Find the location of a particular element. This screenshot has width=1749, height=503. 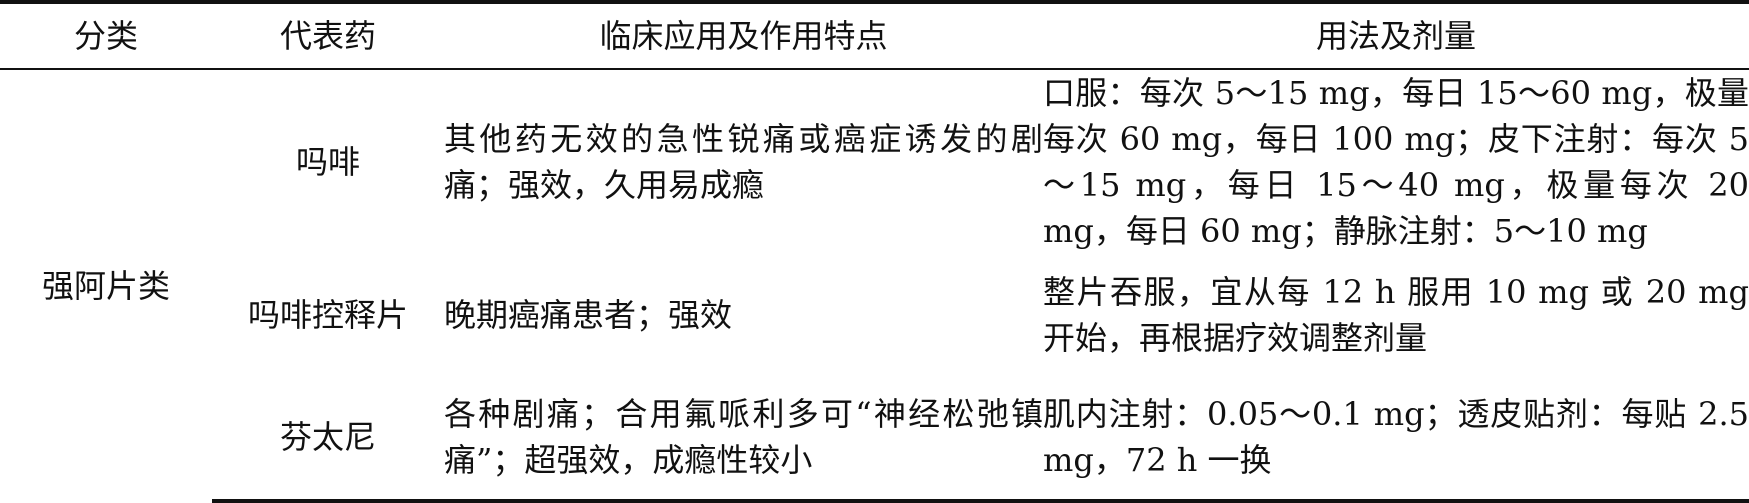

drug-name-cell: 吗啡 is located at coordinates (328, 161).